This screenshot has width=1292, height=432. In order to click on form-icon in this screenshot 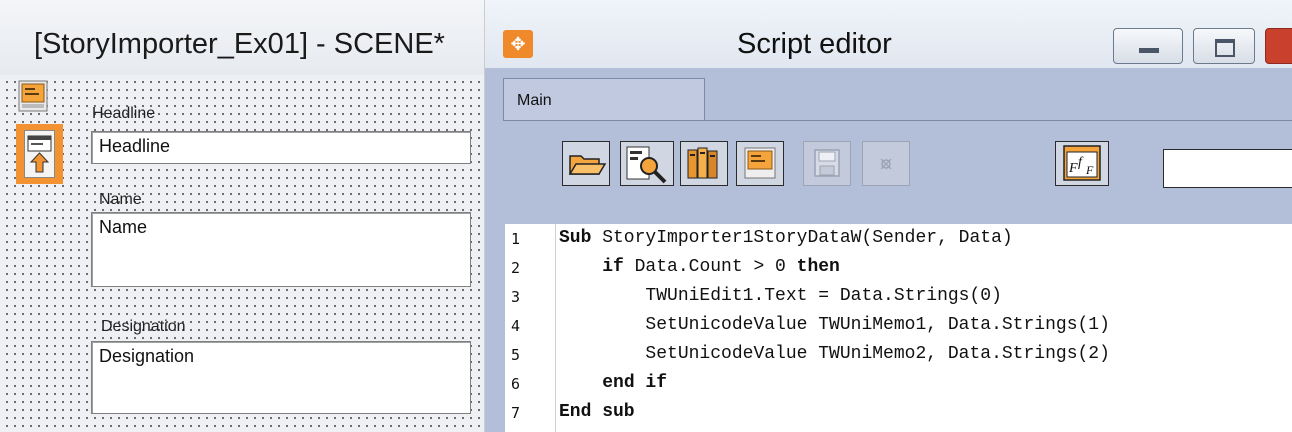, I will do `click(760, 163)`.